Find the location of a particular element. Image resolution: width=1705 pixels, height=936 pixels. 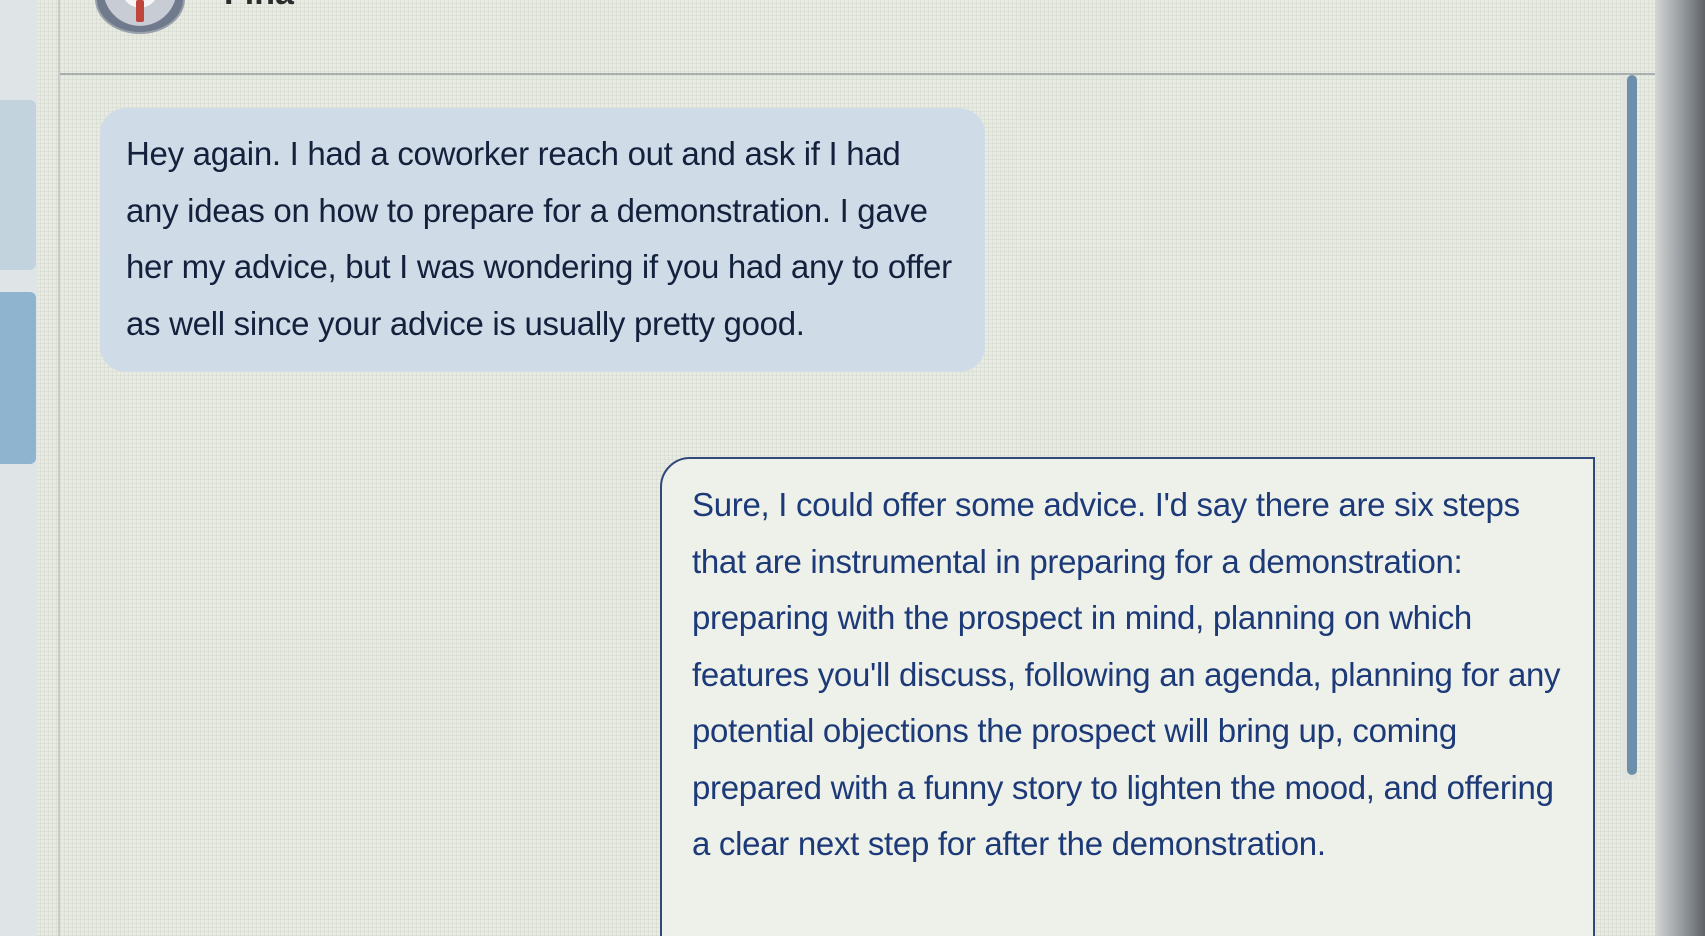

app-sidebar is located at coordinates (19, 468).